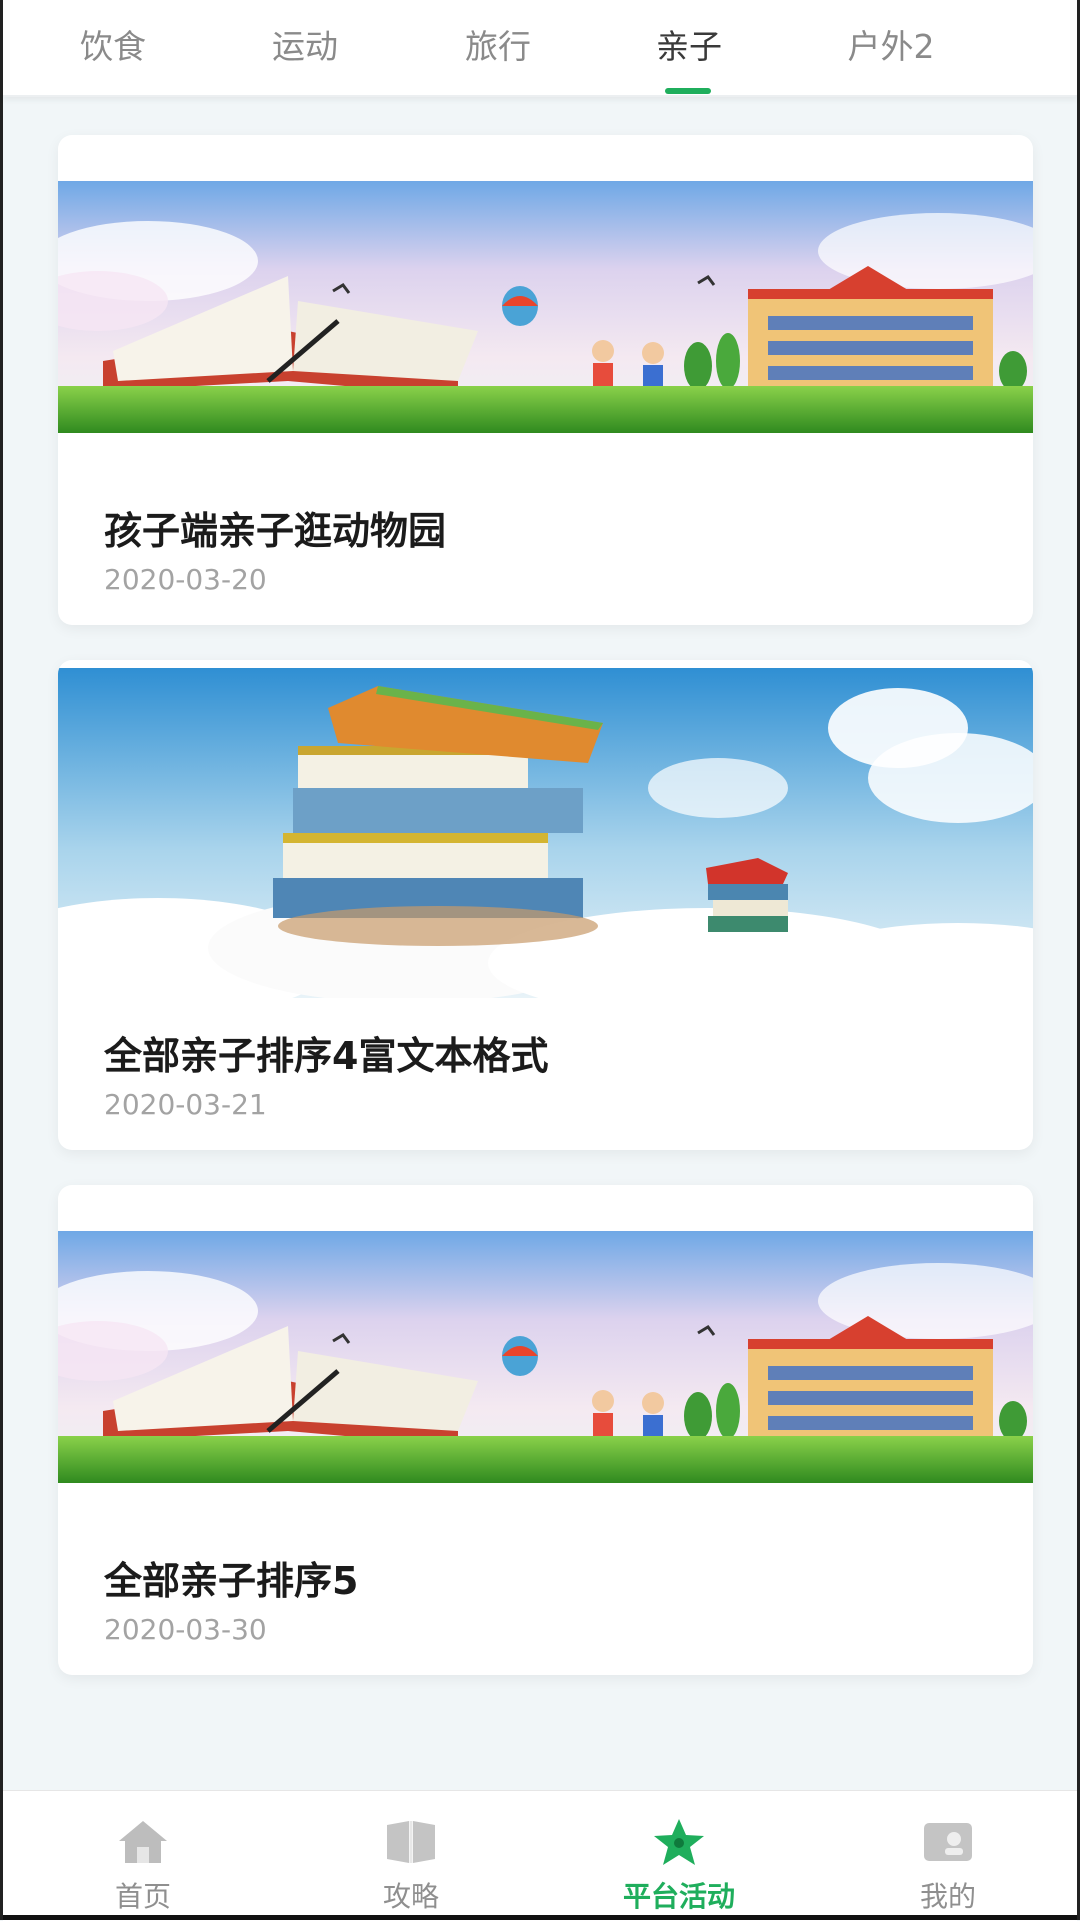  I want to click on nav-platform-activity: 平台活动, so click(679, 1856).